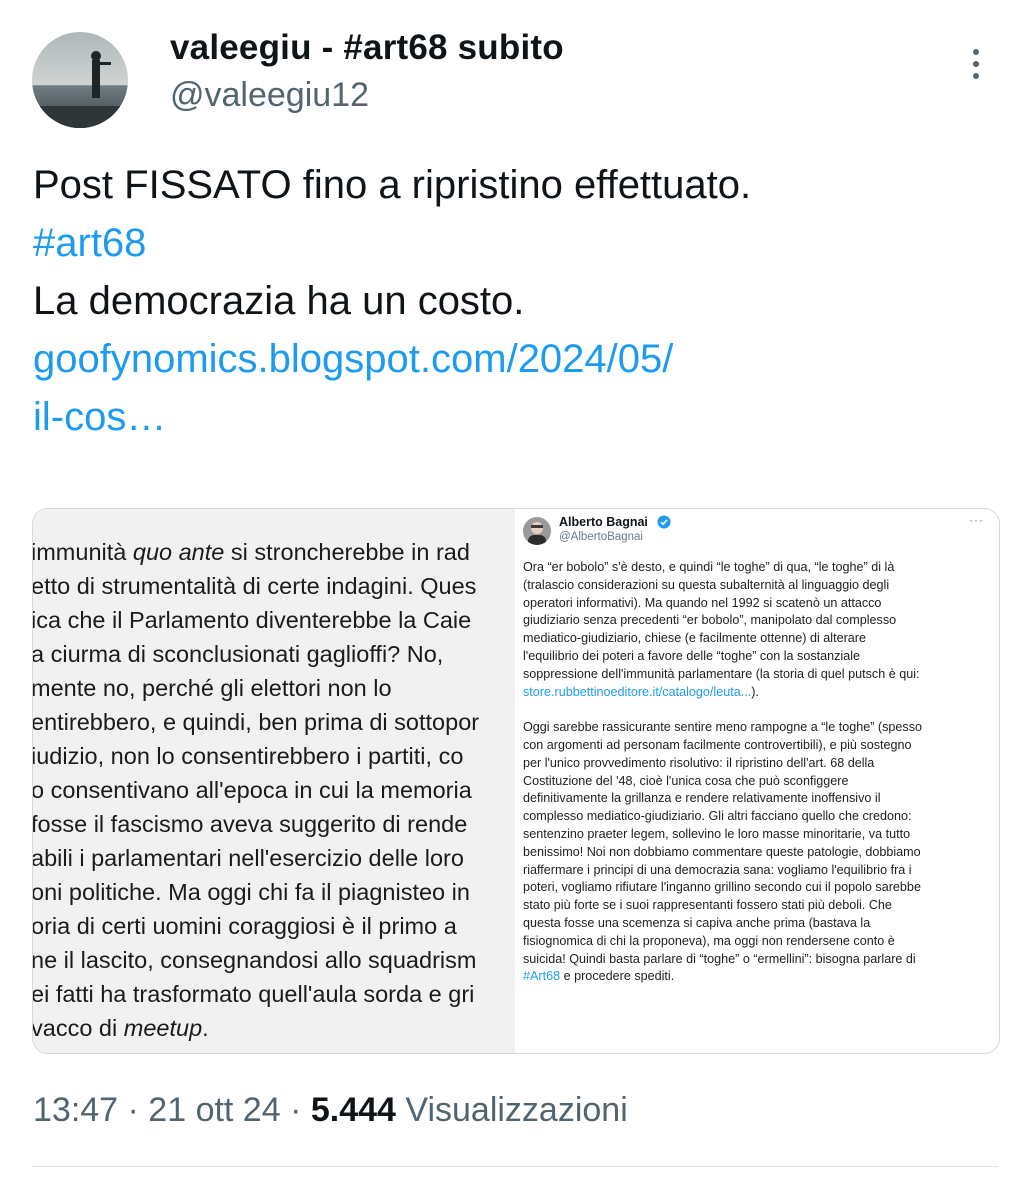  What do you see at coordinates (172, 1110) in the screenshot?
I see `post-timestamp: 13:47 · 21 ott 24 ·` at bounding box center [172, 1110].